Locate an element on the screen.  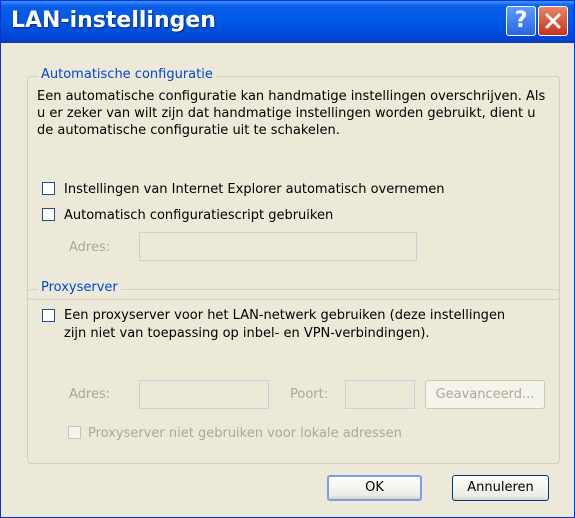
close-icon is located at coordinates (553, 21).